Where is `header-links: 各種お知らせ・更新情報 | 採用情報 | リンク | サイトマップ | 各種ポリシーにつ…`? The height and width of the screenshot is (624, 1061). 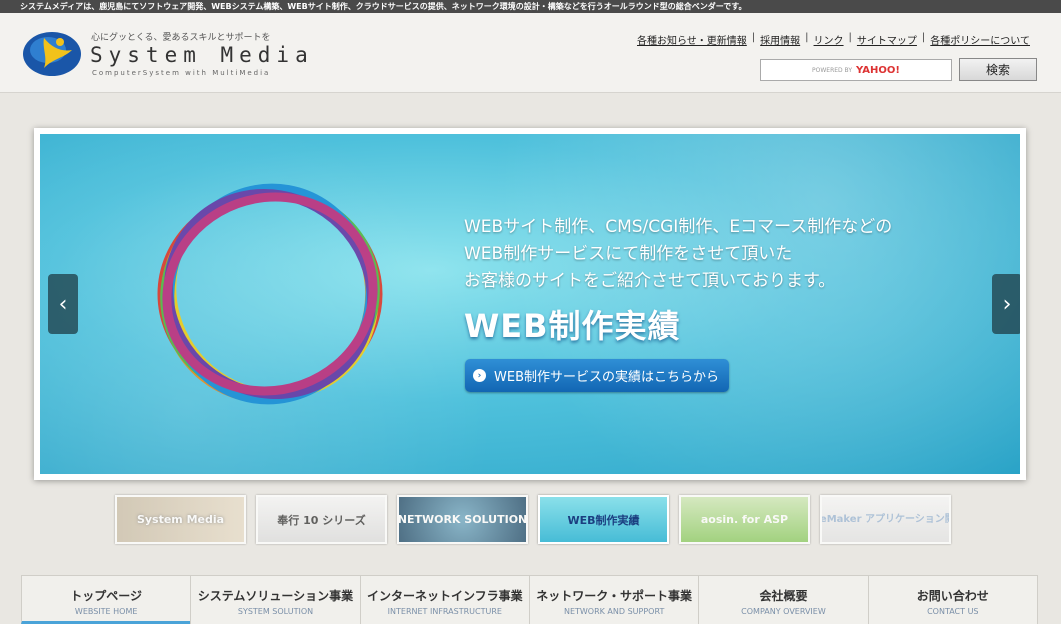 header-links: 各種お知らせ・更新情報 | 採用情報 | リンク | サイトマップ | 各種ポリシーにつ… is located at coordinates (833, 39).